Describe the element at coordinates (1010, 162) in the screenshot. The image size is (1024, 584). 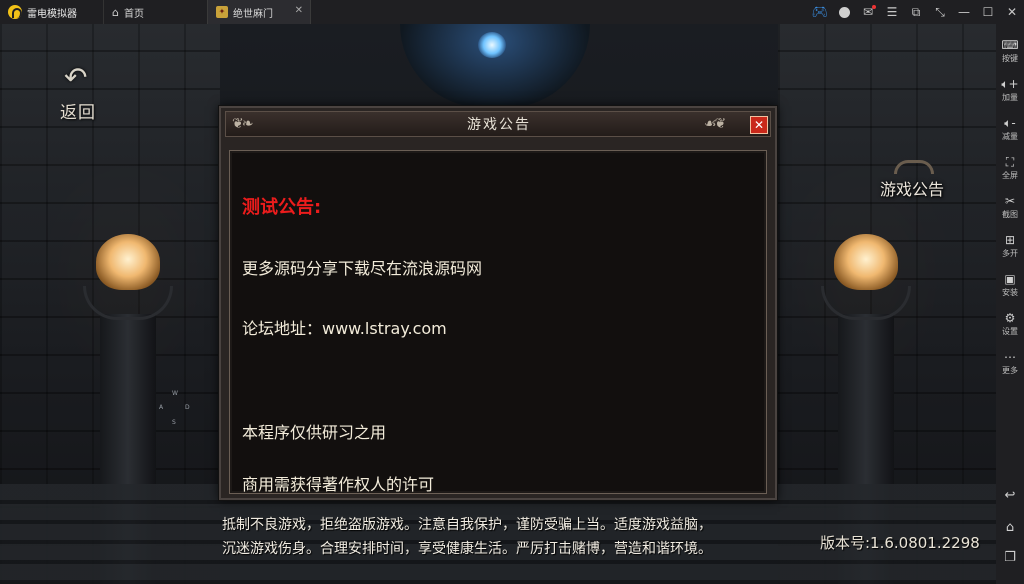
I see `fullscreen-icon: ⛶` at that location.